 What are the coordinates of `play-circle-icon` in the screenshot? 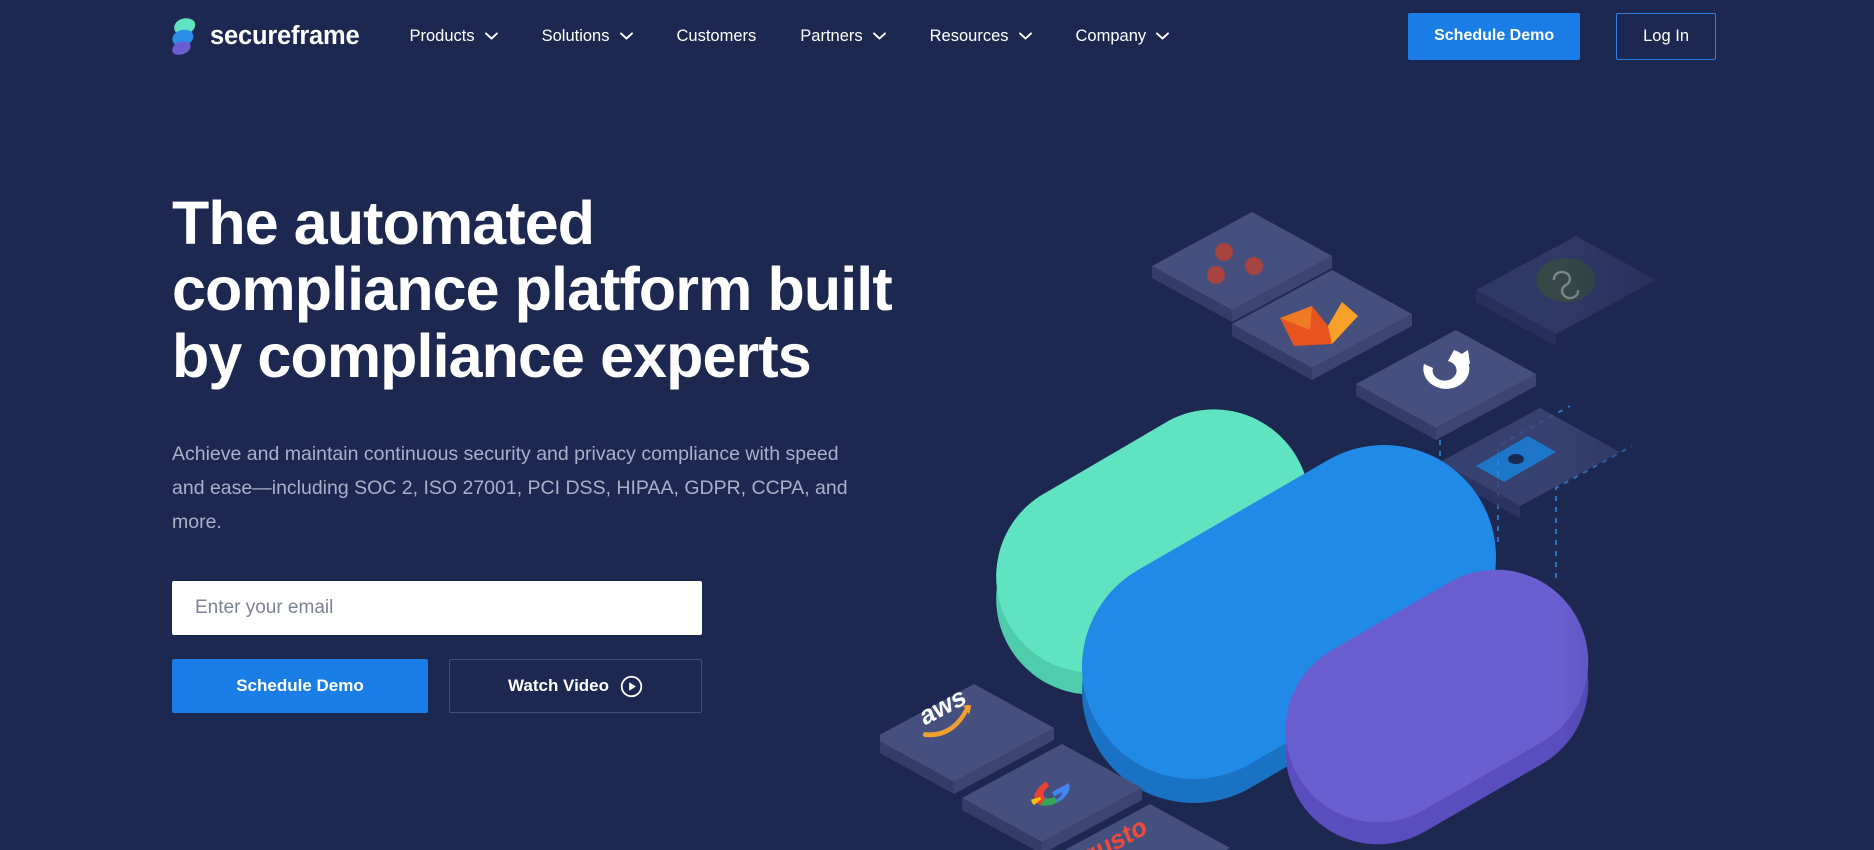 It's located at (631, 686).